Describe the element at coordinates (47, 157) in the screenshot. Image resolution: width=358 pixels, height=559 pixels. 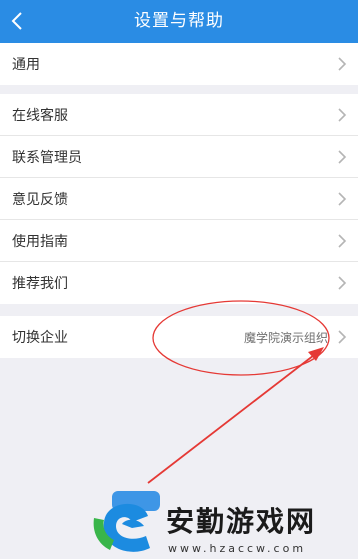
I see `settings-item-label: 联系管理员` at that location.